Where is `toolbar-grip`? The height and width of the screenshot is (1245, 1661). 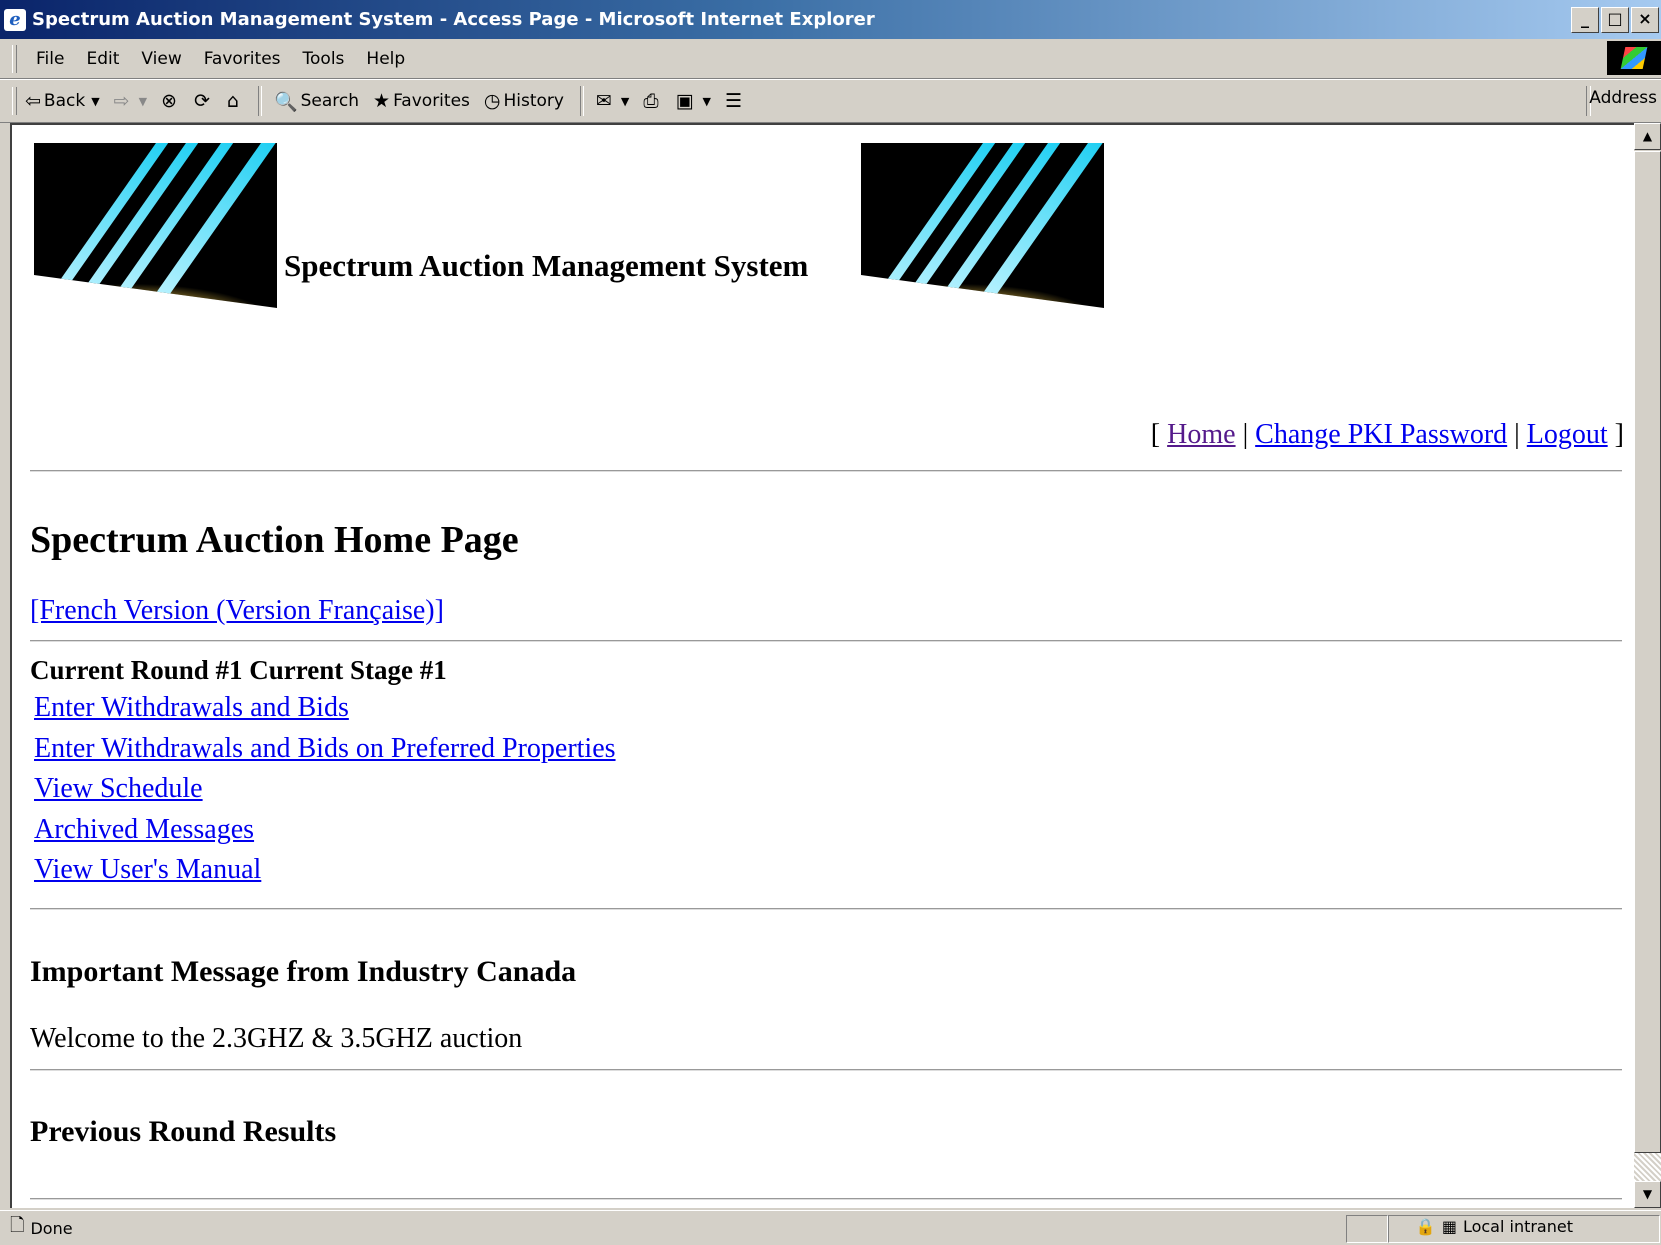
toolbar-grip is located at coordinates (14, 101).